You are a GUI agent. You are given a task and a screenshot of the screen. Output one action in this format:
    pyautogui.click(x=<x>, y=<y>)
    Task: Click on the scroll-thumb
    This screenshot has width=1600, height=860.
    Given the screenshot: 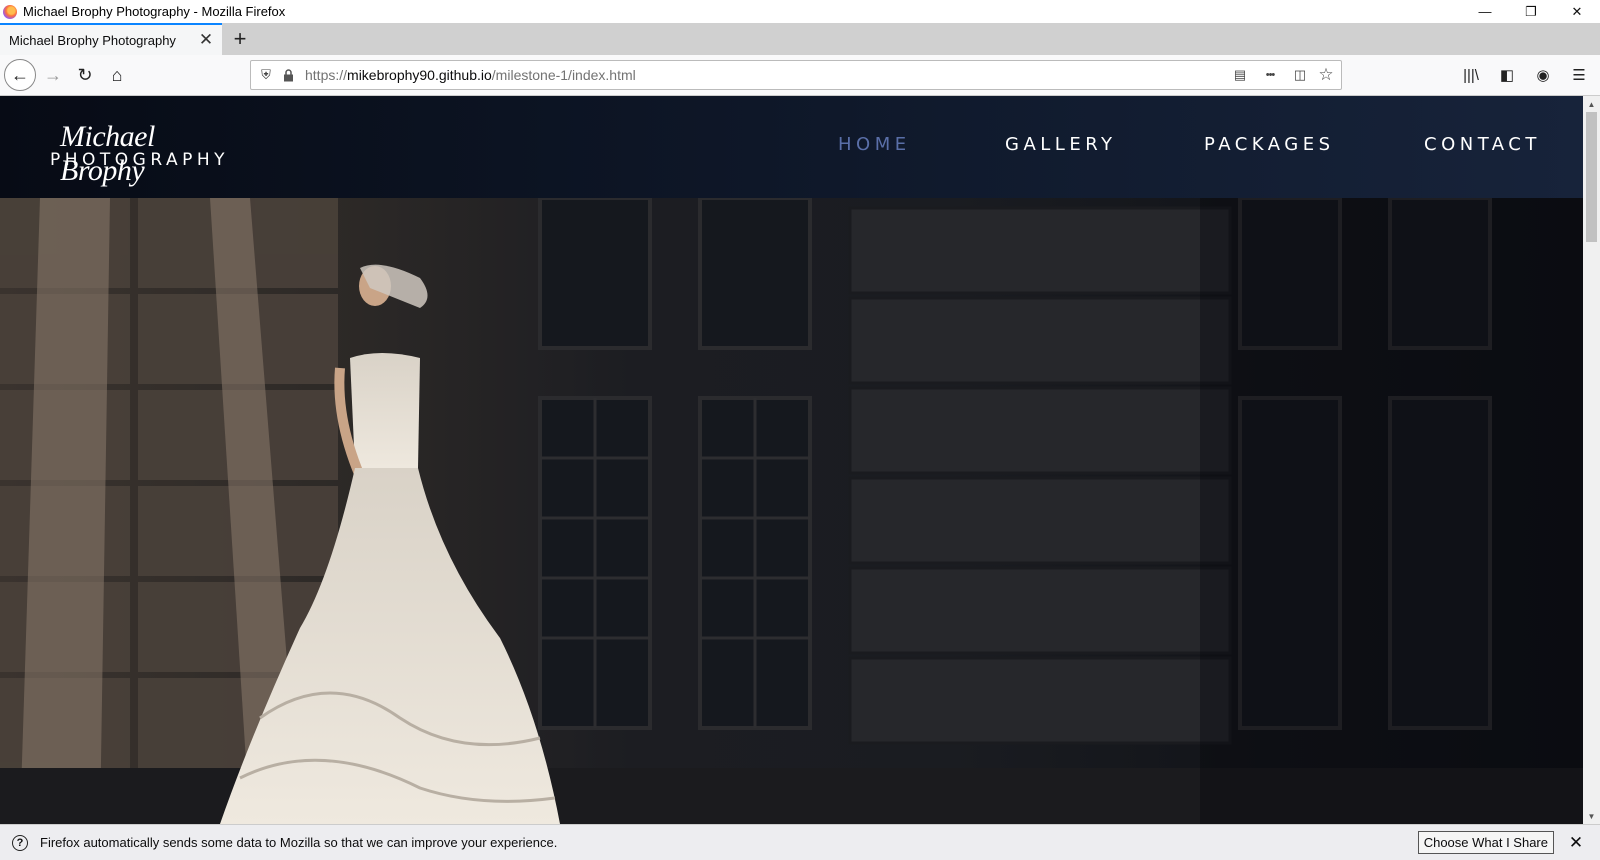 What is the action you would take?
    pyautogui.click(x=1591, y=177)
    